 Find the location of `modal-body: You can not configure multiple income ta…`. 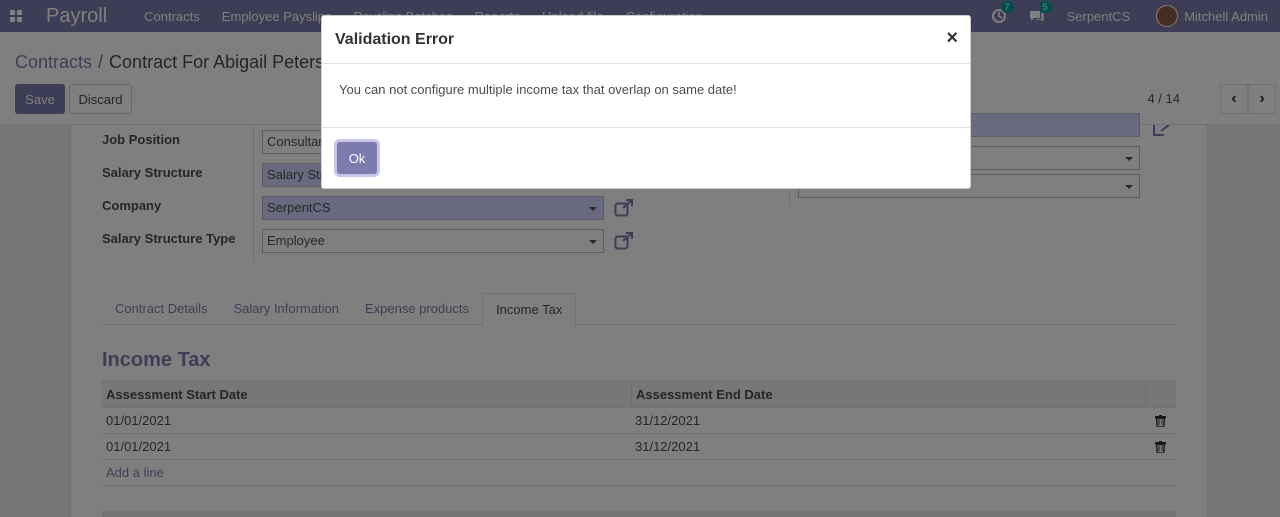

modal-body: You can not configure multiple income ta… is located at coordinates (646, 96).